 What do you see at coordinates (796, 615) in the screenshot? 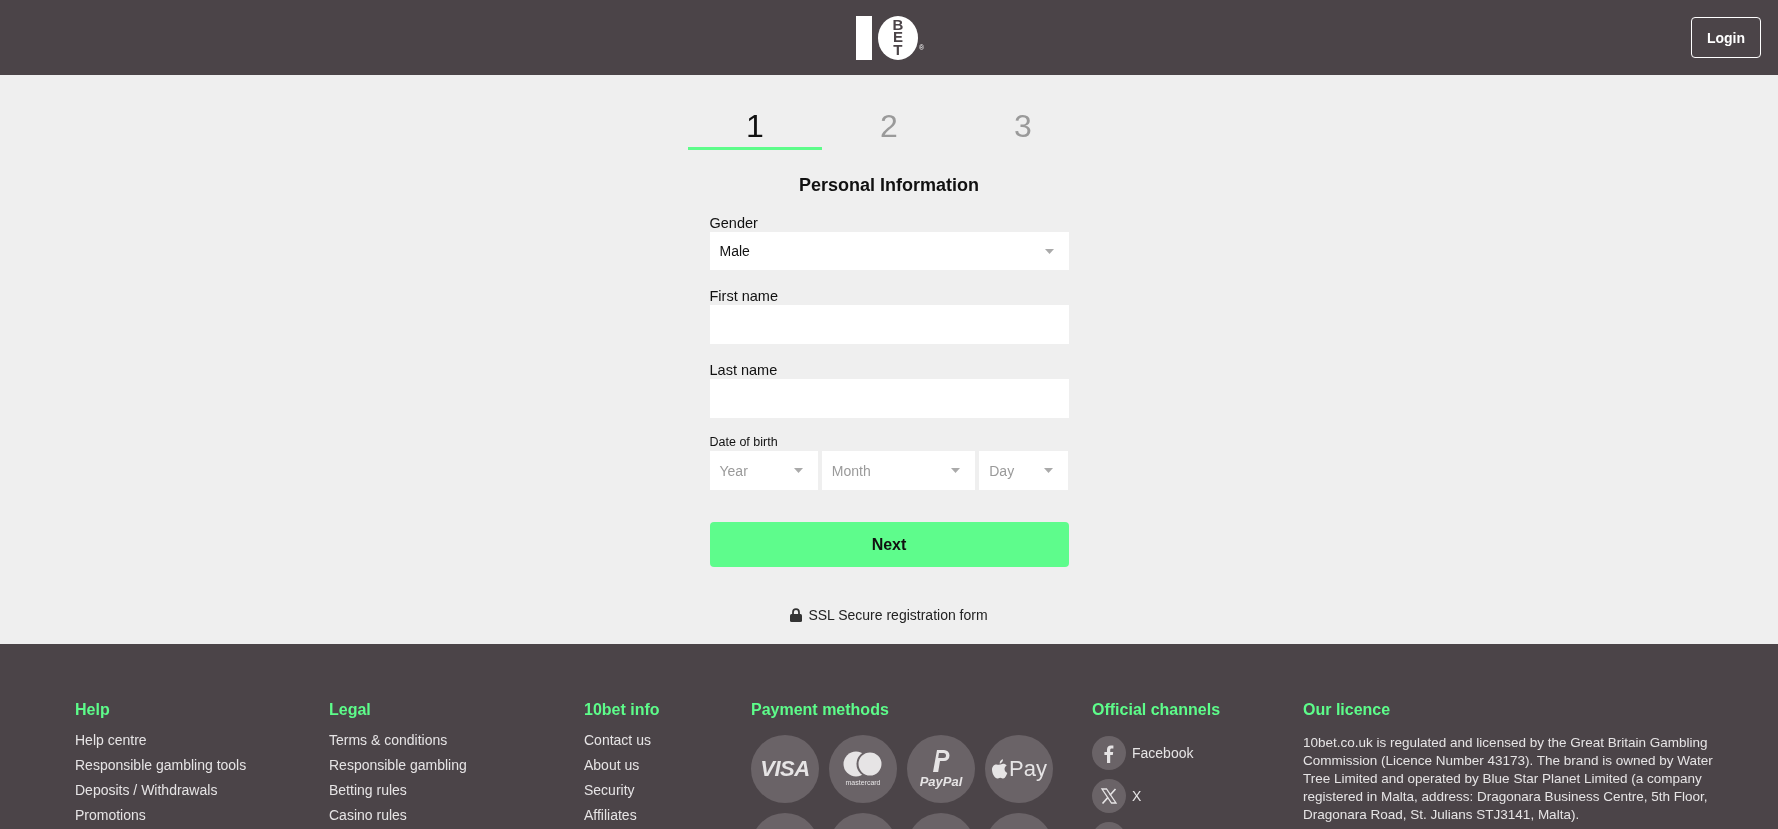
I see `lock-icon` at bounding box center [796, 615].